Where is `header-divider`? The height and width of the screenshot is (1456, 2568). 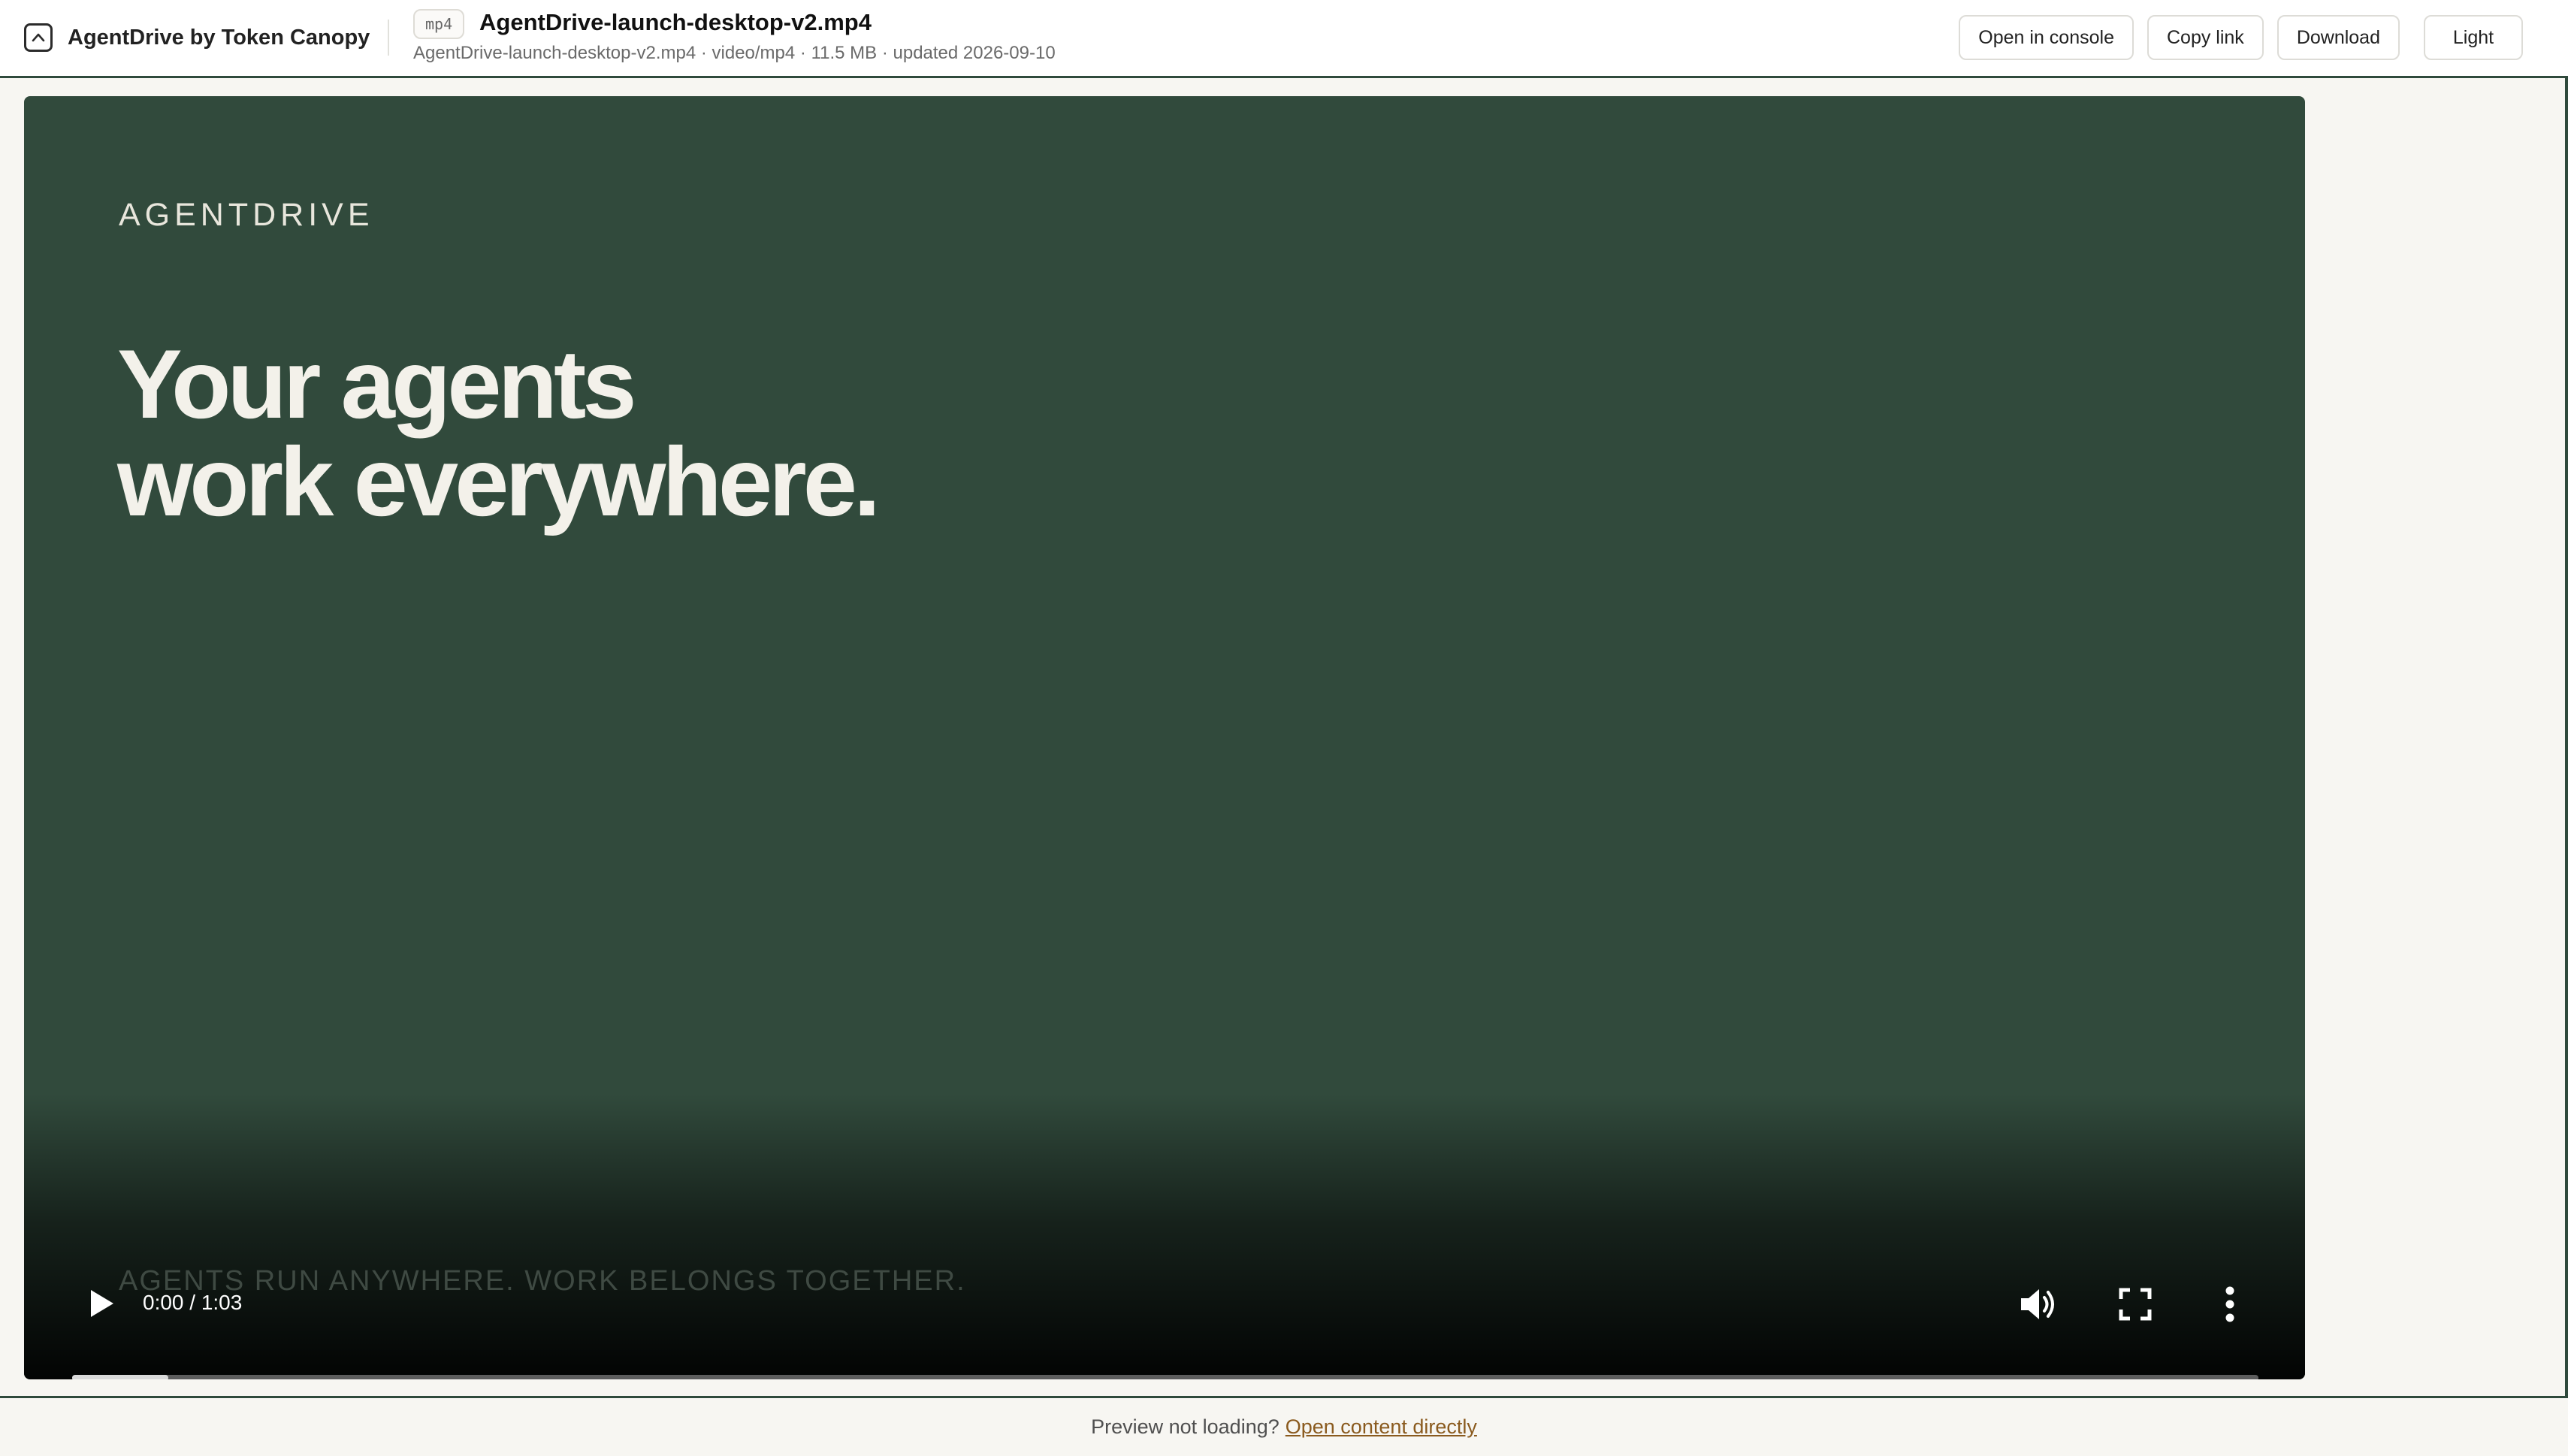
header-divider is located at coordinates (388, 38).